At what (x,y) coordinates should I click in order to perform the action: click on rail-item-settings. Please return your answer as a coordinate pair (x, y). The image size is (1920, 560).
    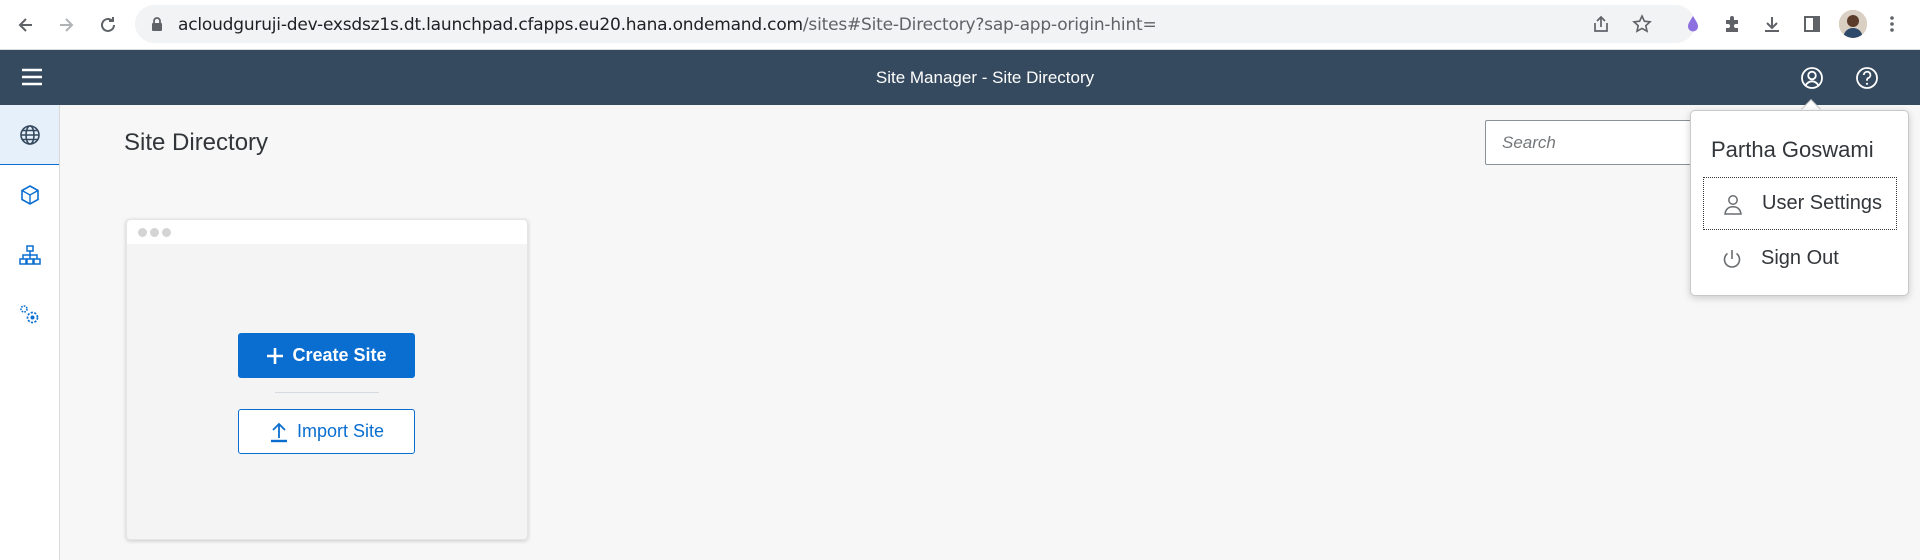
    Looking at the image, I should click on (29, 315).